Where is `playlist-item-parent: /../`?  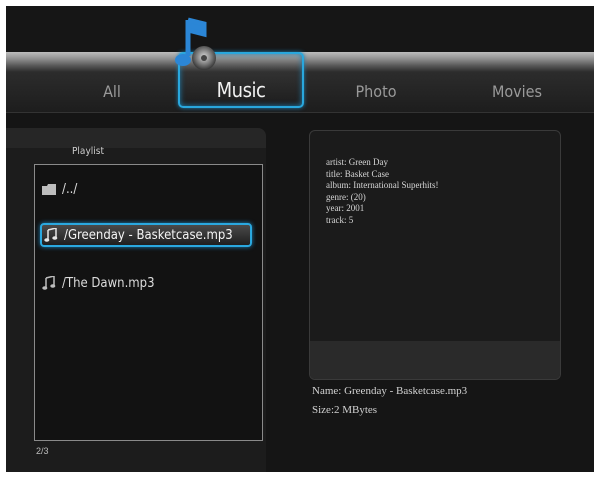
playlist-item-parent: /../ is located at coordinates (146, 189).